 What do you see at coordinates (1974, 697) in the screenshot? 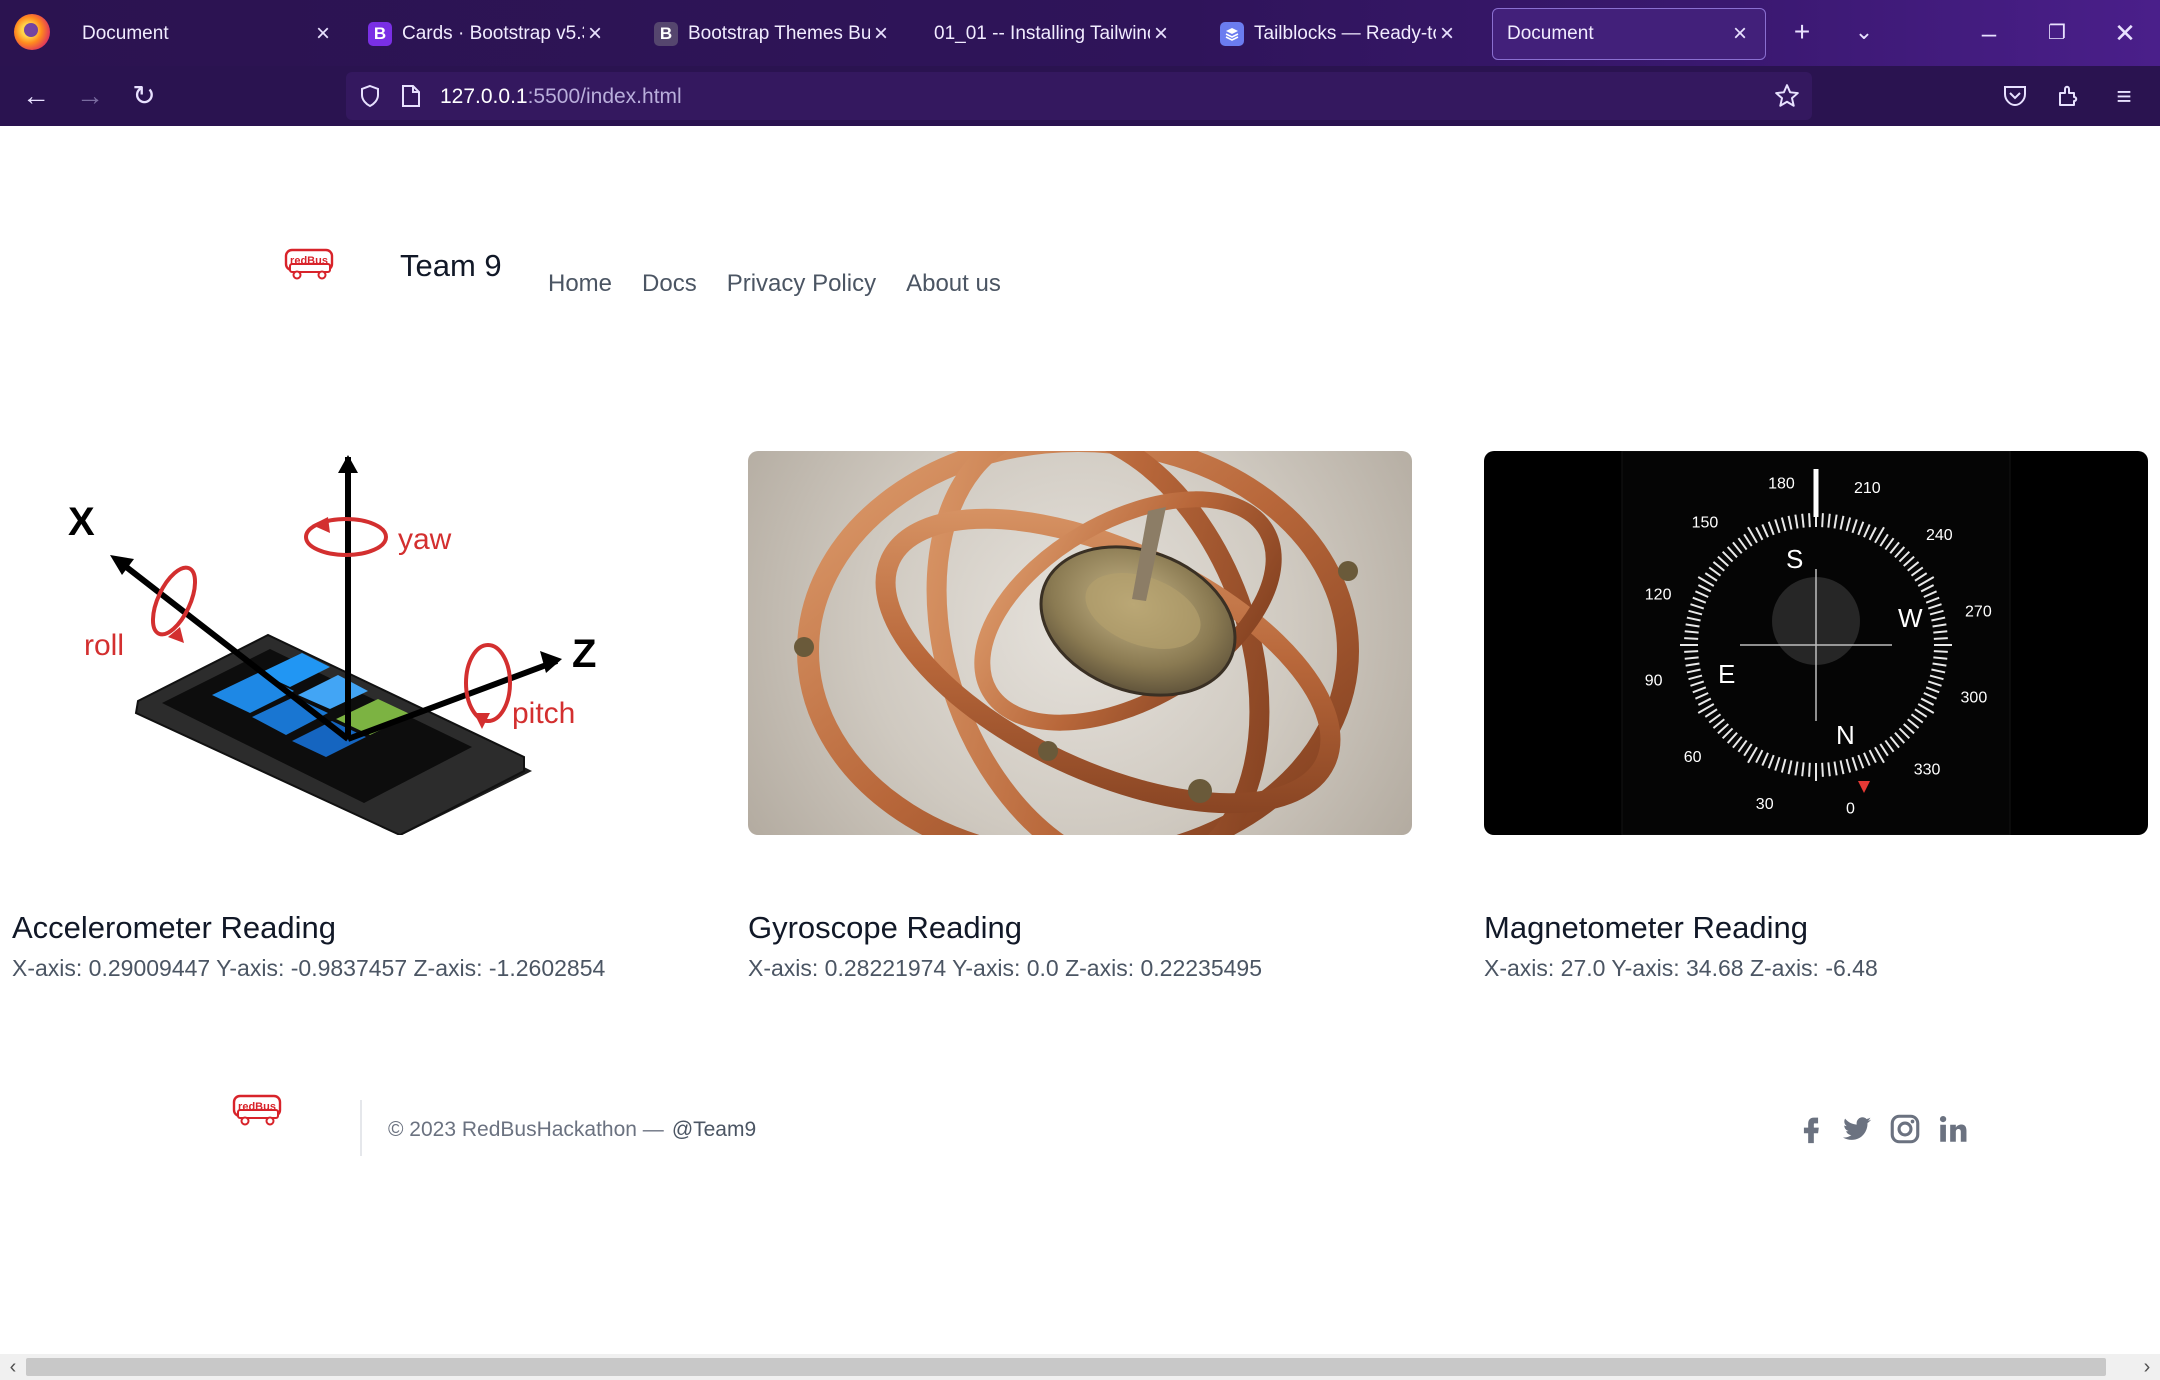
I see `compass-degree-label: 300` at bounding box center [1974, 697].